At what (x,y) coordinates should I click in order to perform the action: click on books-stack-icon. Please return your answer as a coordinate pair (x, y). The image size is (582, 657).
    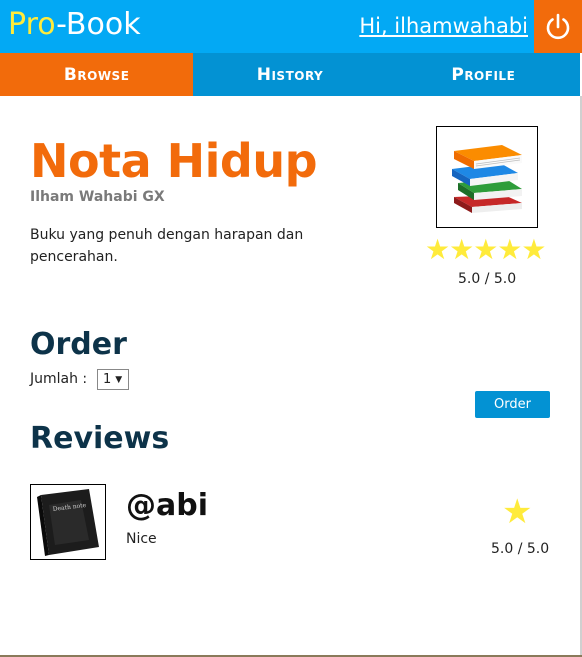
    Looking at the image, I should click on (487, 179).